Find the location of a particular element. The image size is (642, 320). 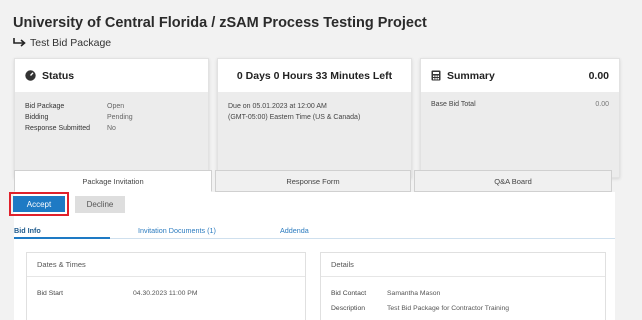

base-bid-label: Base Bid Total is located at coordinates (453, 104).